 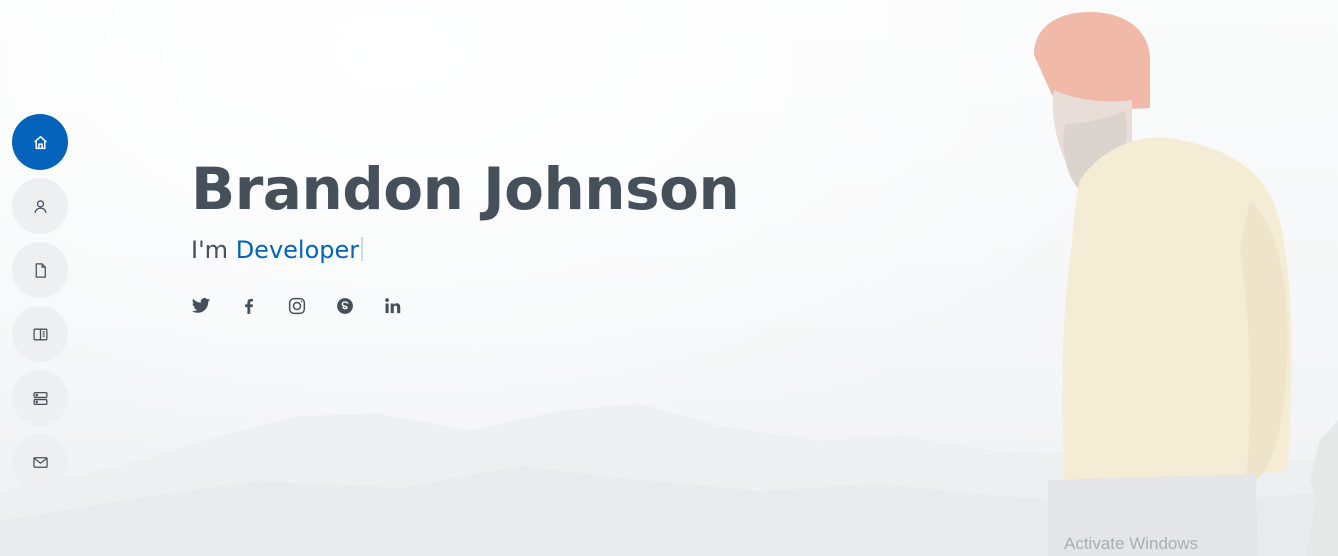 I want to click on house-icon, so click(x=40, y=142).